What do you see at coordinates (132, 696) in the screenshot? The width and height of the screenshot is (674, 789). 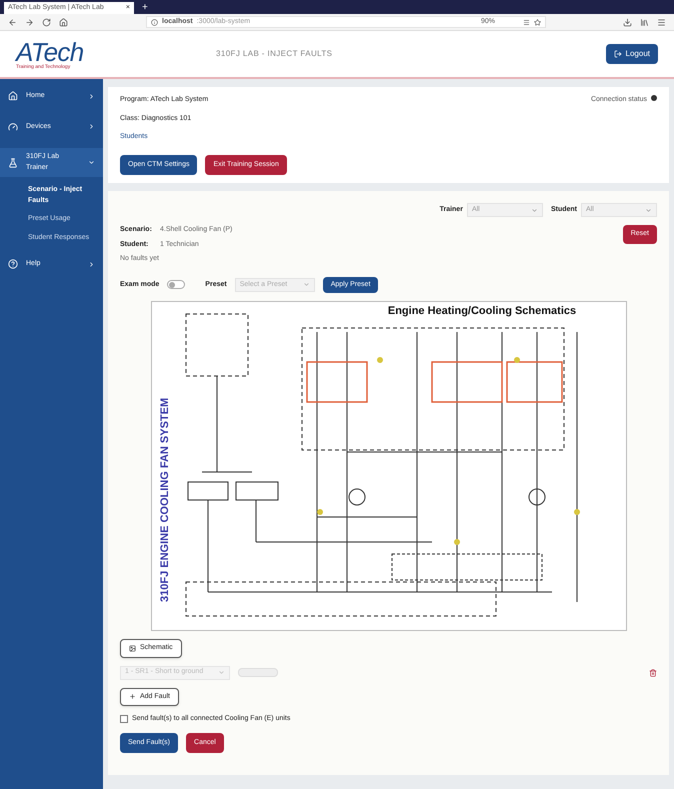 I see `plus-icon` at bounding box center [132, 696].